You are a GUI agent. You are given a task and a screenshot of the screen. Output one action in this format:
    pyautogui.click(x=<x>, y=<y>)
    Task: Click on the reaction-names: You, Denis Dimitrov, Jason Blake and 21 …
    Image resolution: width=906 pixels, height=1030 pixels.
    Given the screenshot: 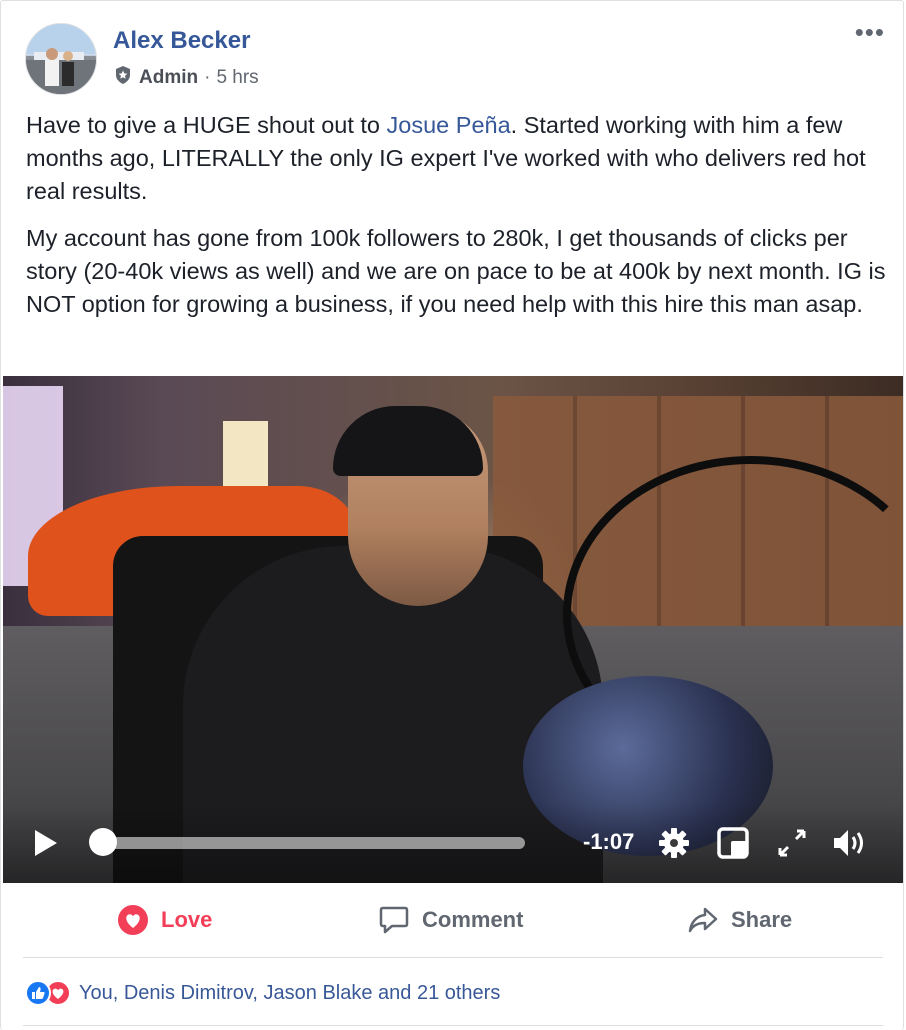 What is the action you would take?
    pyautogui.click(x=289, y=993)
    